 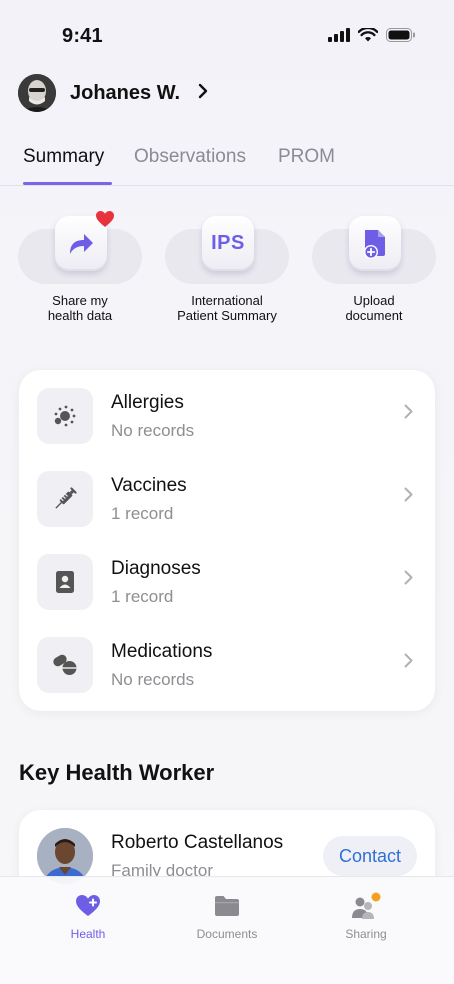 I want to click on international-patient-summary-button: IPS International Patient Summary, so click(x=227, y=272).